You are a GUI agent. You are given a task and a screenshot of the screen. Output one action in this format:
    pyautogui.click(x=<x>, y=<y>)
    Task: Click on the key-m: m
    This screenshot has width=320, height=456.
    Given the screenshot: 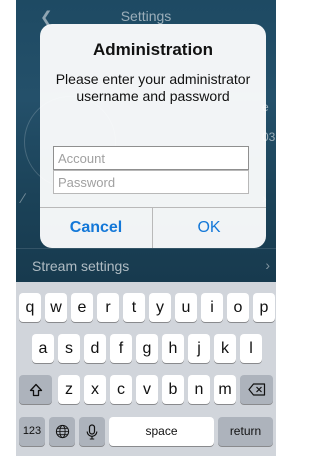 What is the action you would take?
    pyautogui.click(x=225, y=389)
    